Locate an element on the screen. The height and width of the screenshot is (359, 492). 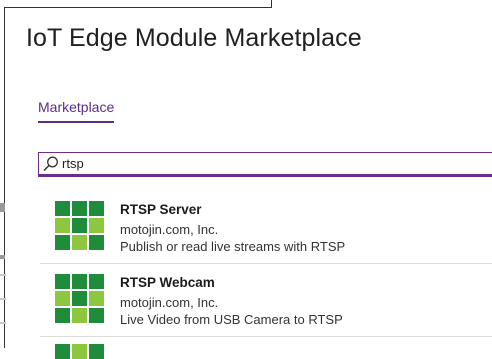
search-box is located at coordinates (265, 164).